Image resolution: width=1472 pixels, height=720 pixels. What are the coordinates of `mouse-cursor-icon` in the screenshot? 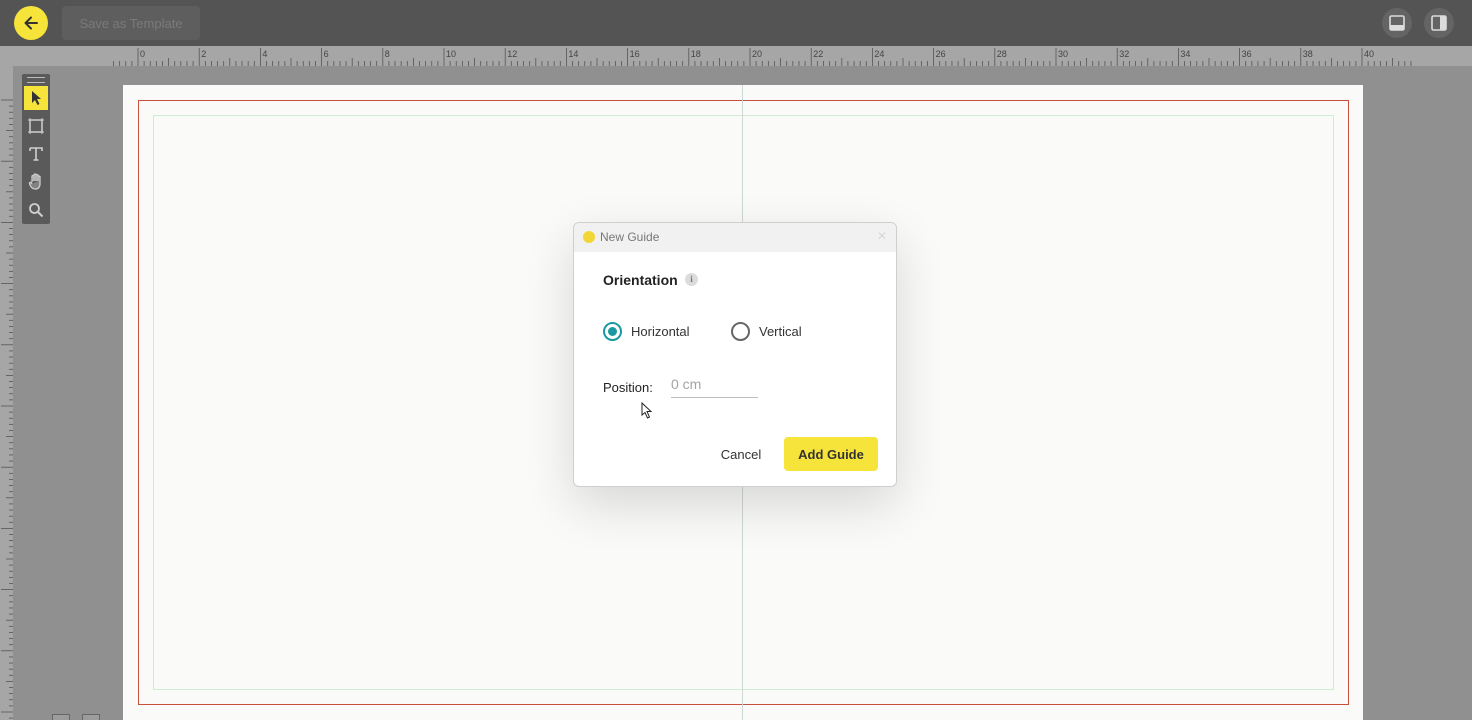 It's located at (647, 410).